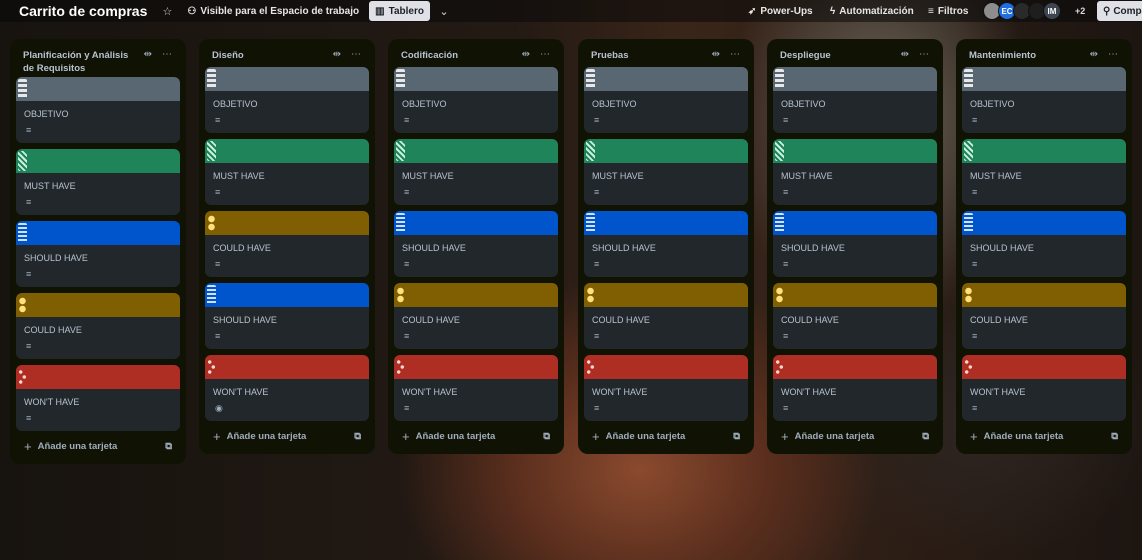  I want to click on filter-icon: ≡, so click(931, 11).